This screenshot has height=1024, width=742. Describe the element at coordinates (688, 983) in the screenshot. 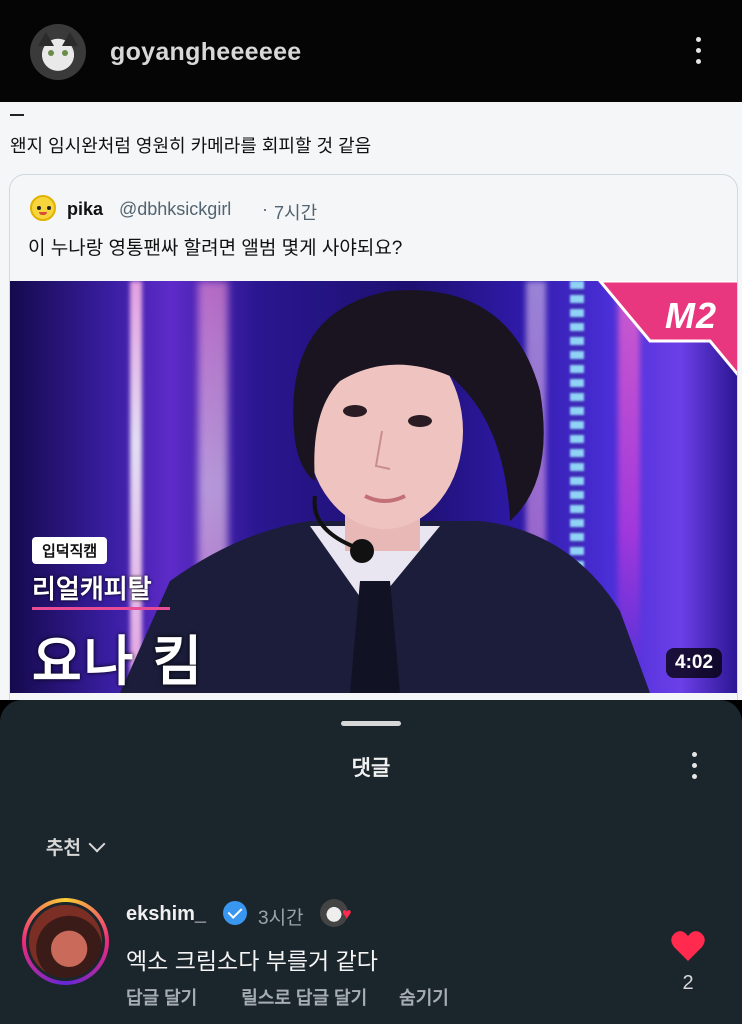

I see `like-count: 2` at that location.